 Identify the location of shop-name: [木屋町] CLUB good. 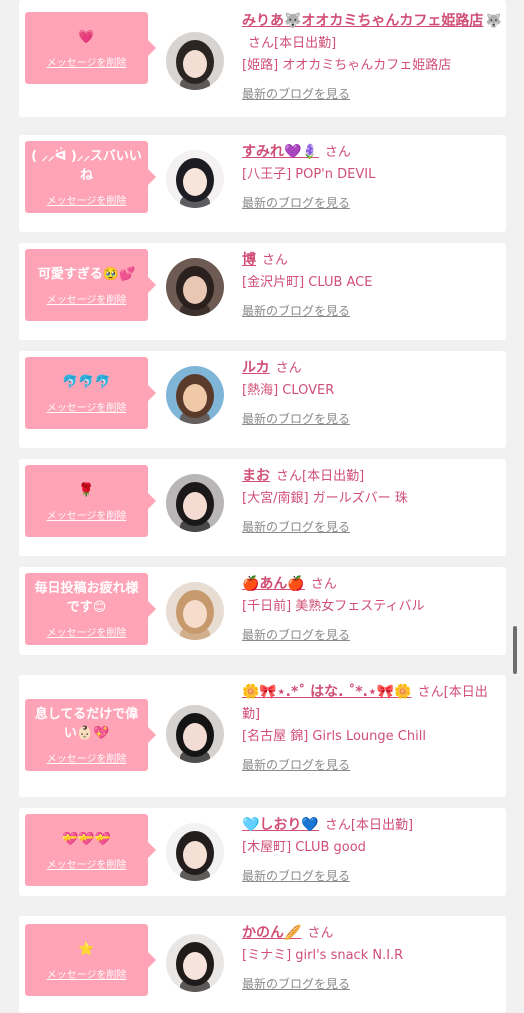
(304, 847).